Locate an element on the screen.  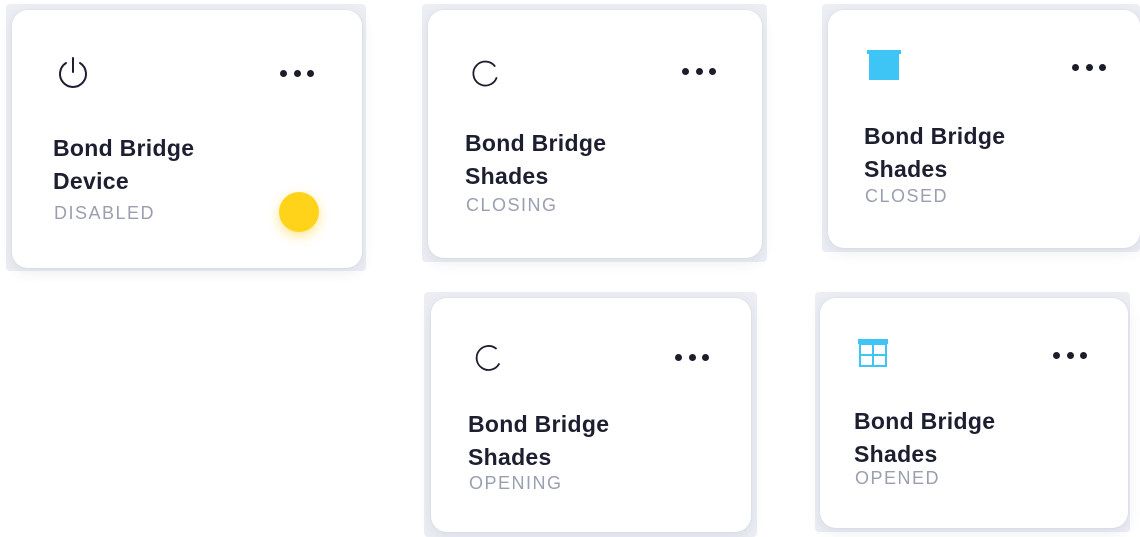
shades-card: Bond Bridge Shades CLOSED is located at coordinates (984, 129).